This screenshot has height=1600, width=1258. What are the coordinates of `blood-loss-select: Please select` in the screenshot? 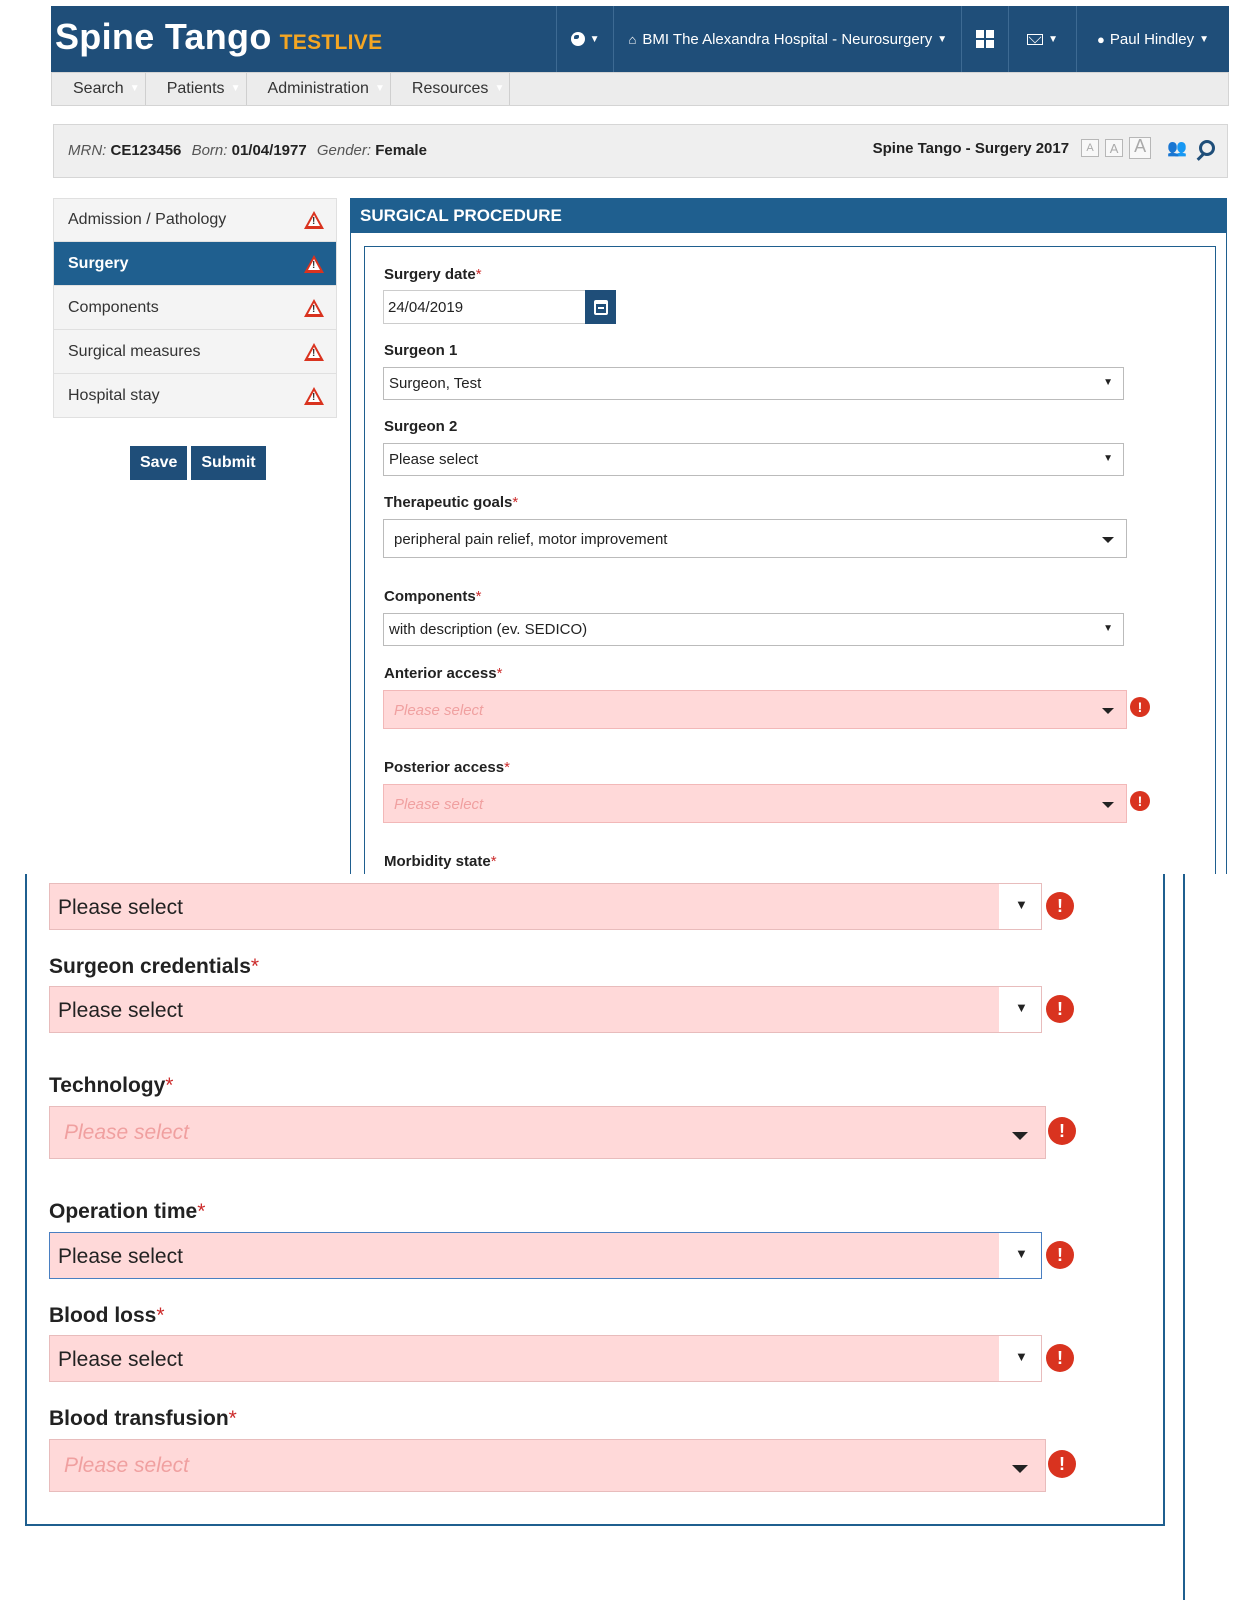 It's located at (545, 1358).